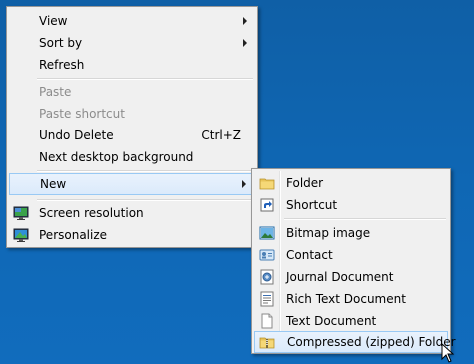  I want to click on menu-item-label: Screen resolution, so click(91, 213).